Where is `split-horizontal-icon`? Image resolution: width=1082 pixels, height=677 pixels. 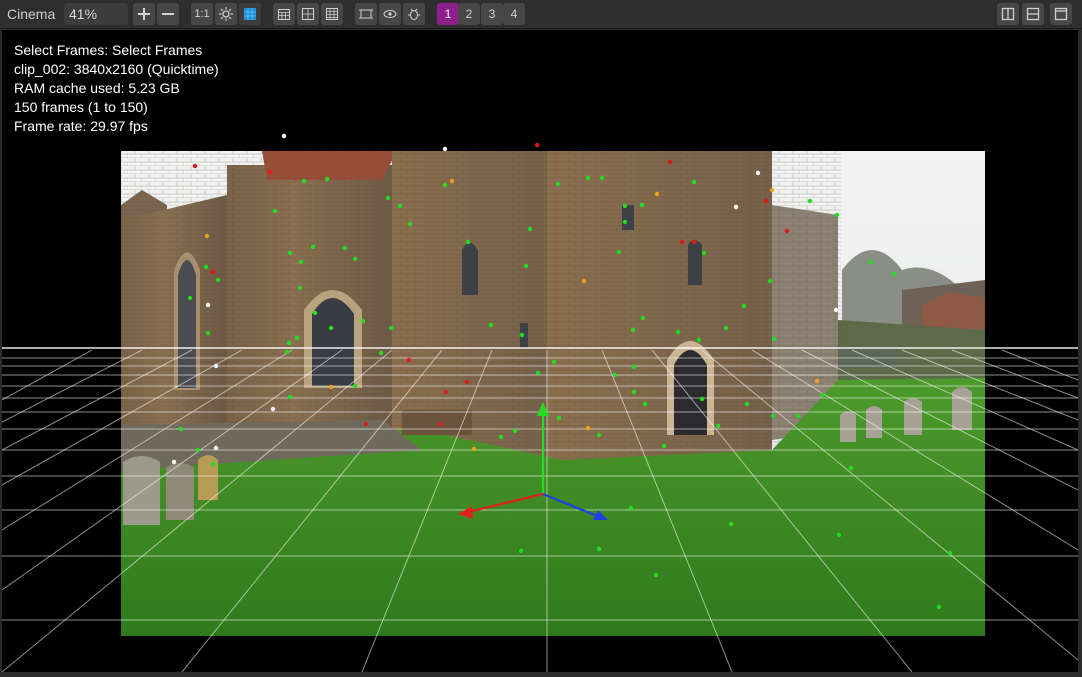
split-horizontal-icon is located at coordinates (1033, 14).